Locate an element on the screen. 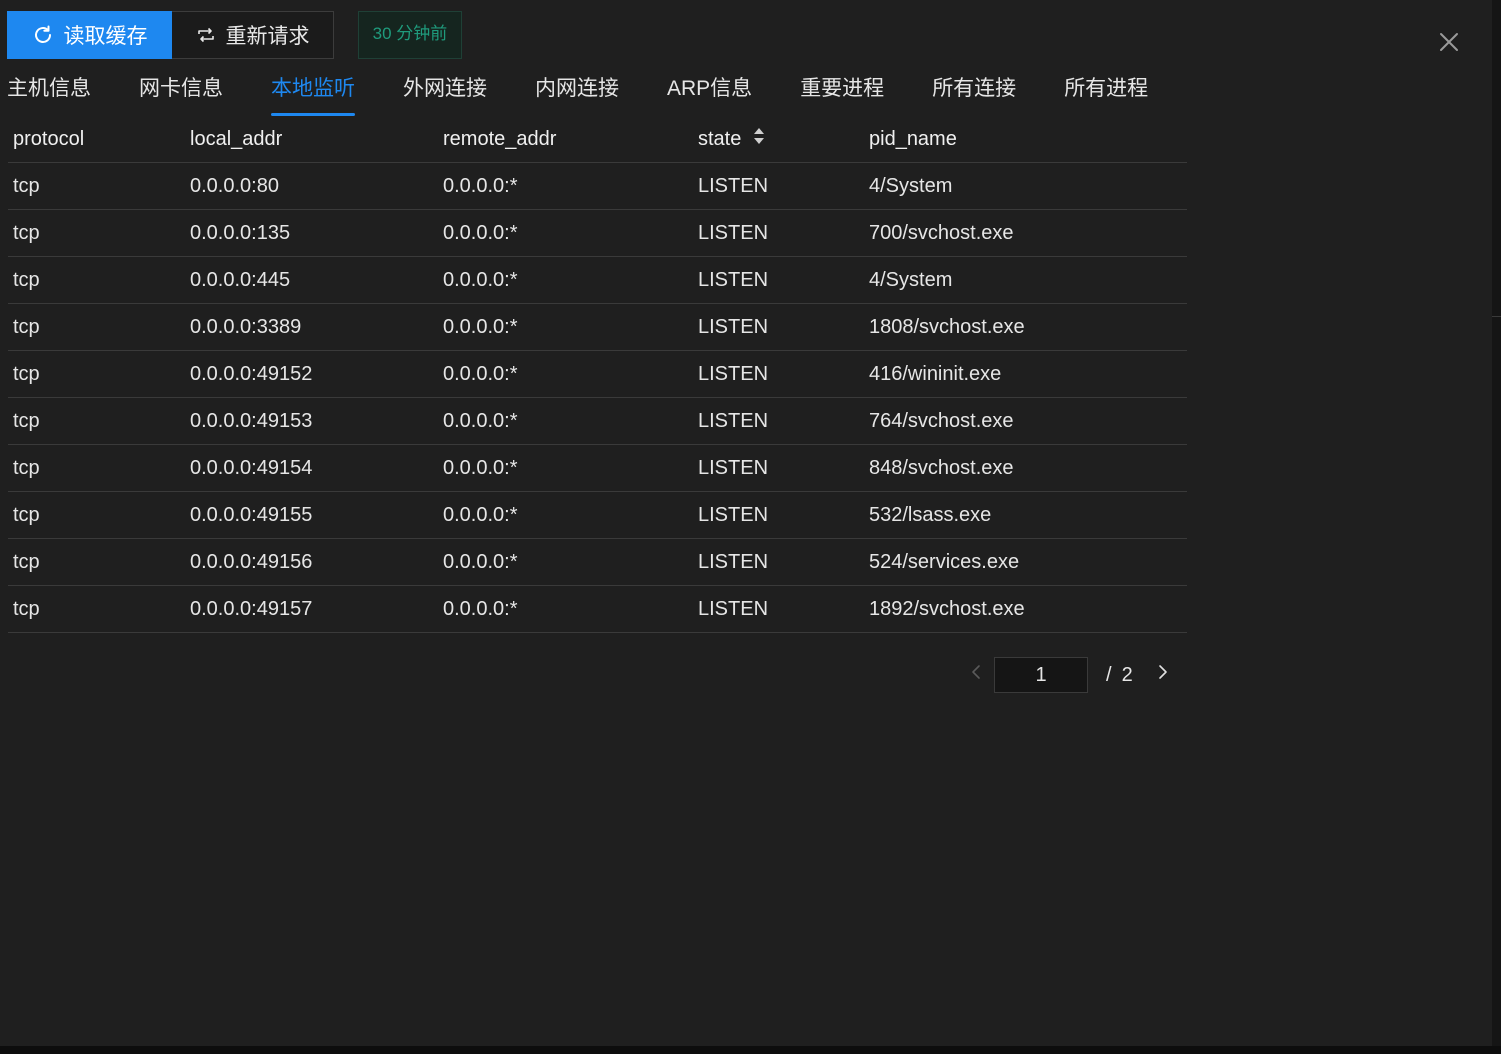 Image resolution: width=1501 pixels, height=1054 pixels. cell-local-addr: 0.0.0.0:3389 is located at coordinates (246, 326).